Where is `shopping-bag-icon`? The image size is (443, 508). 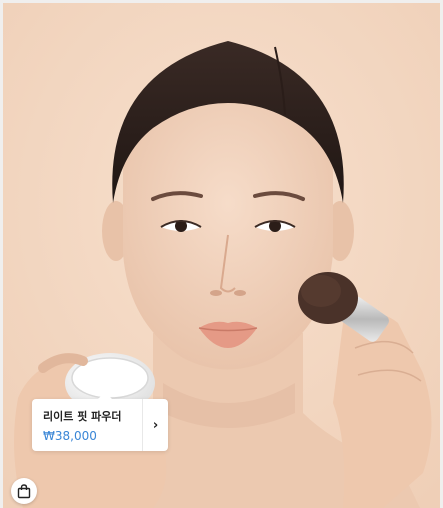 shopping-bag-icon is located at coordinates (24, 490).